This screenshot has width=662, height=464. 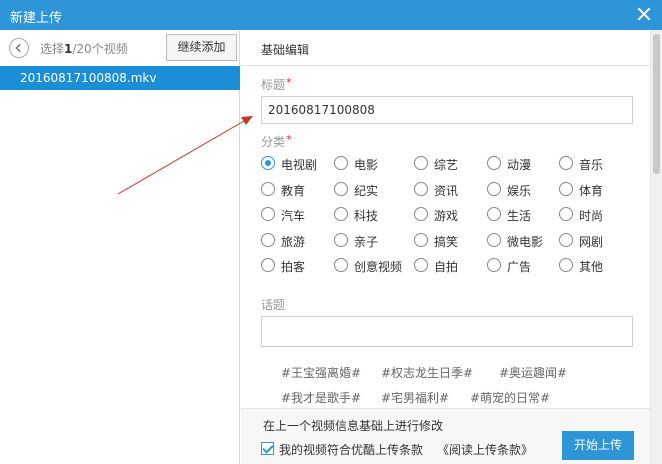 What do you see at coordinates (519, 165) in the screenshot?
I see `category-option-label: 动漫` at bounding box center [519, 165].